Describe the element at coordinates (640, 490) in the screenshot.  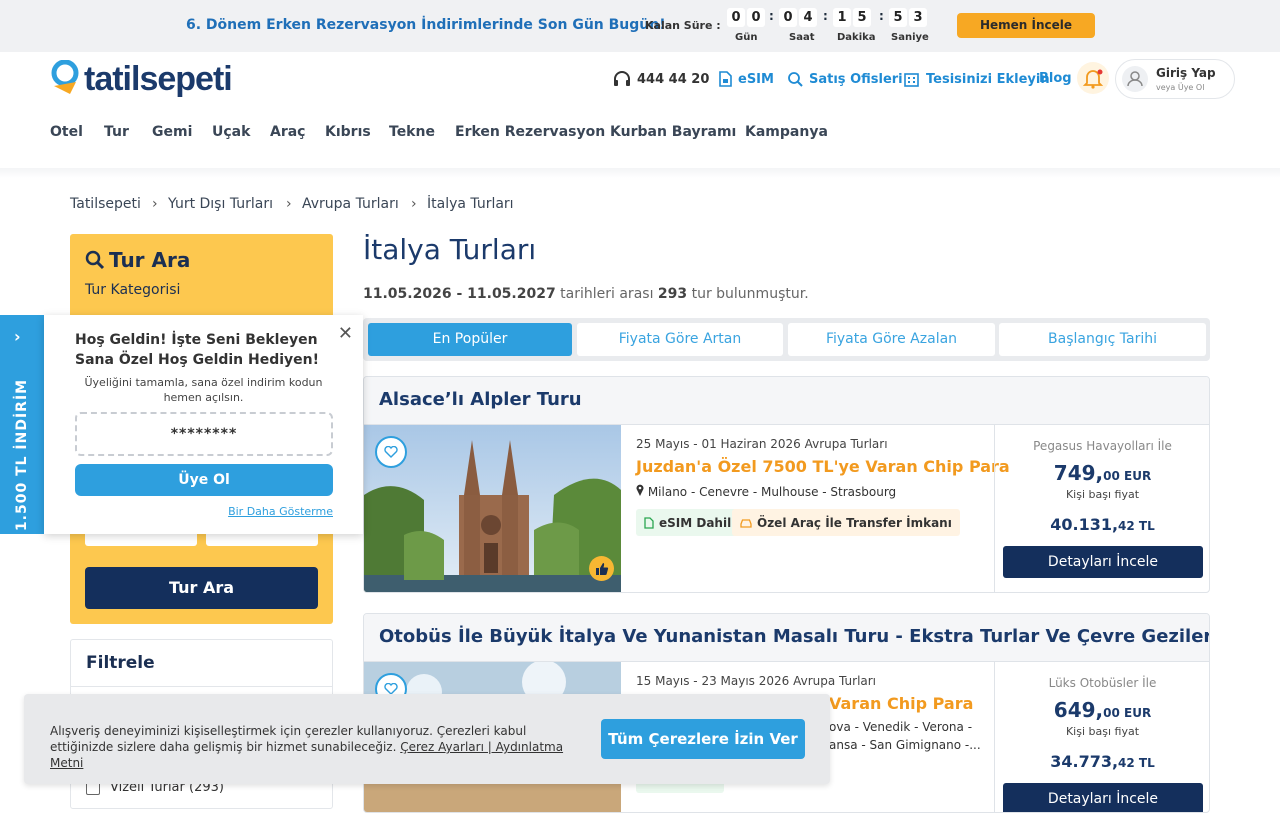
I see `map-marker-icon` at that location.